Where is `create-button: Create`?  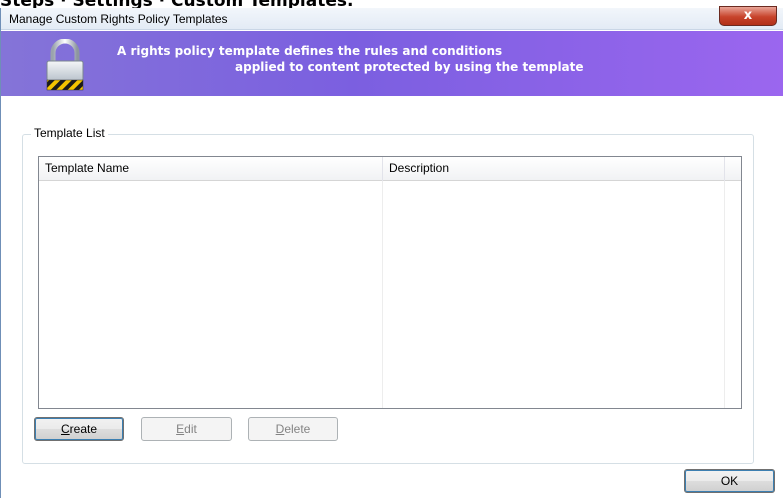
create-button: Create is located at coordinates (79, 429).